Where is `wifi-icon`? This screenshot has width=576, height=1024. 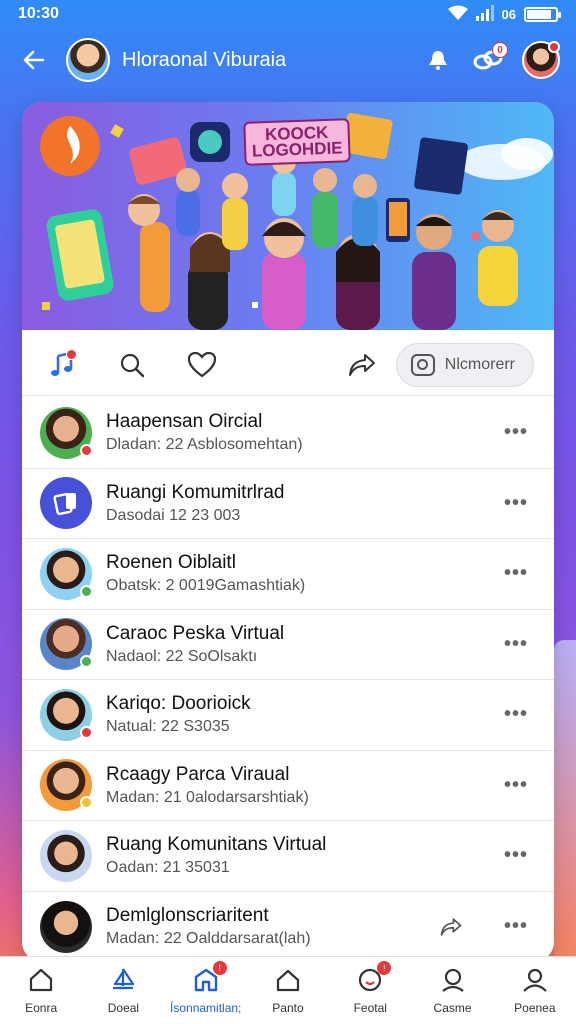
wifi-icon is located at coordinates (457, 14).